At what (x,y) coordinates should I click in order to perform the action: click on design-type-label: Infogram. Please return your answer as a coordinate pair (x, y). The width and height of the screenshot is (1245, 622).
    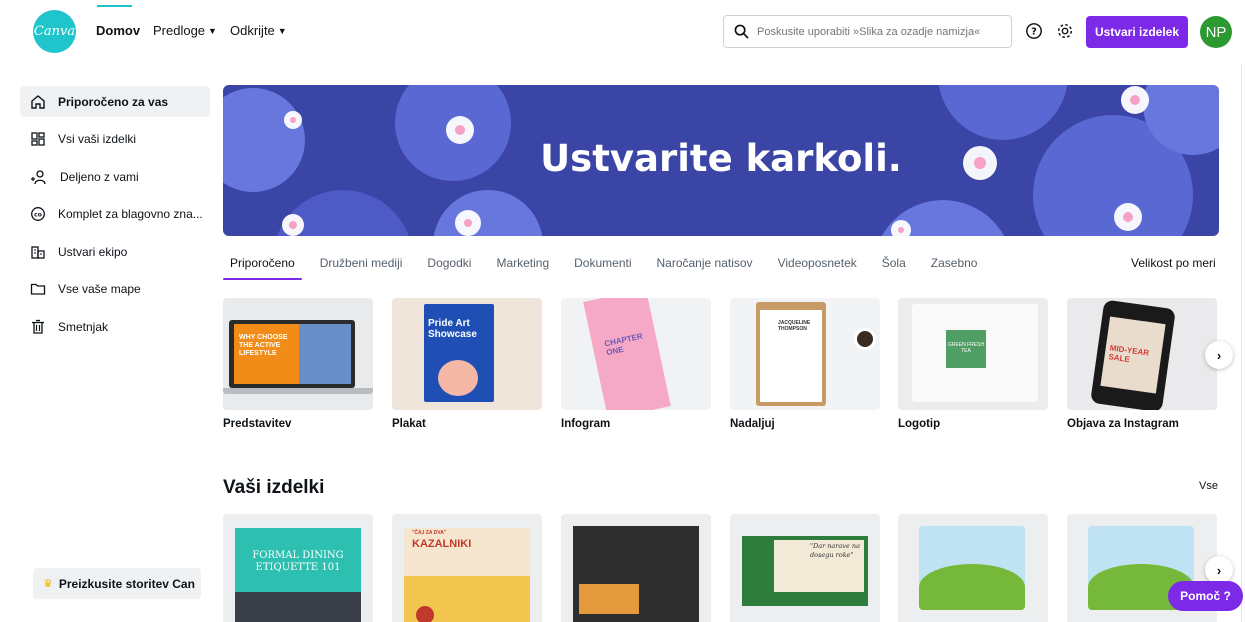
    Looking at the image, I should click on (586, 424).